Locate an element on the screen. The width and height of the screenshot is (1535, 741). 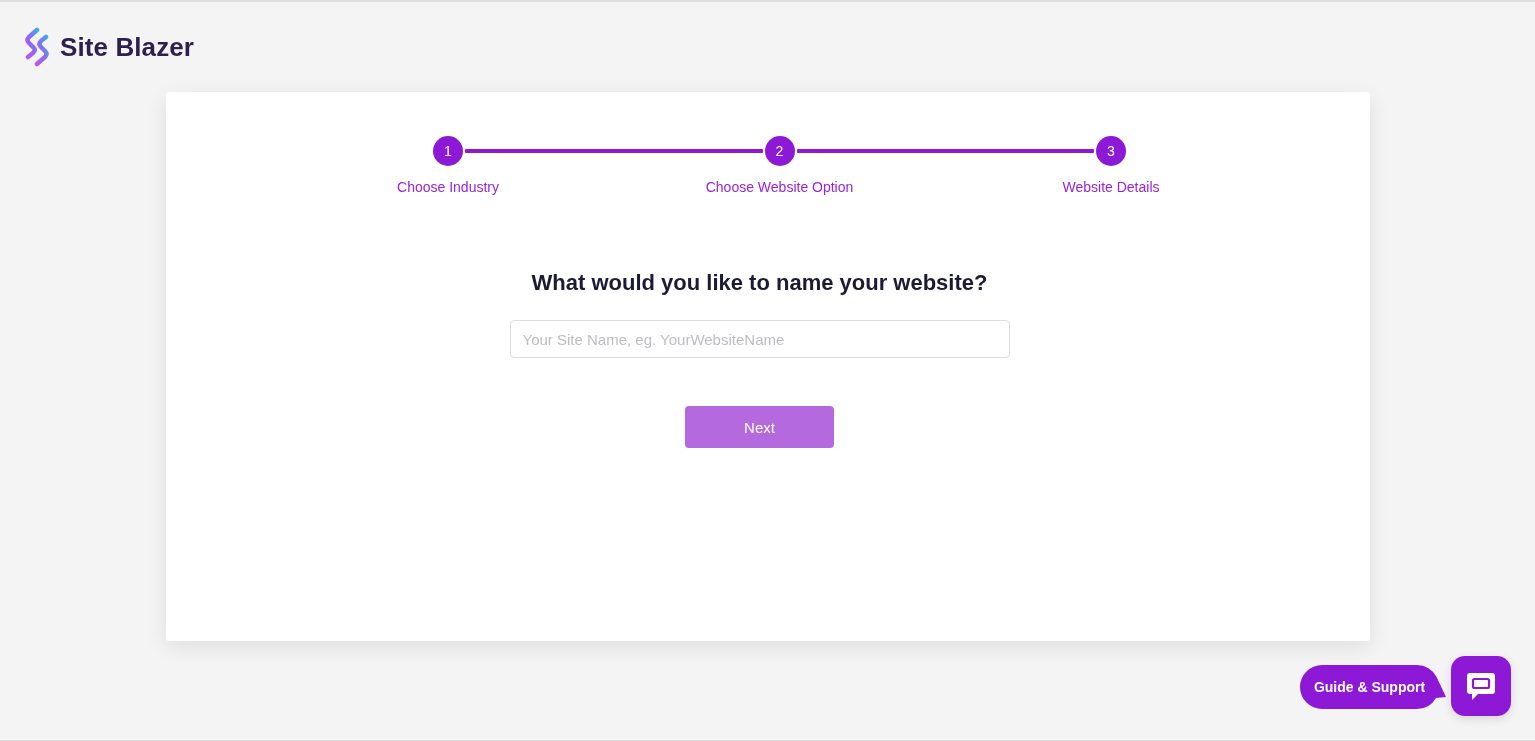
question-heading: What would you like to name your website? is located at coordinates (759, 283).